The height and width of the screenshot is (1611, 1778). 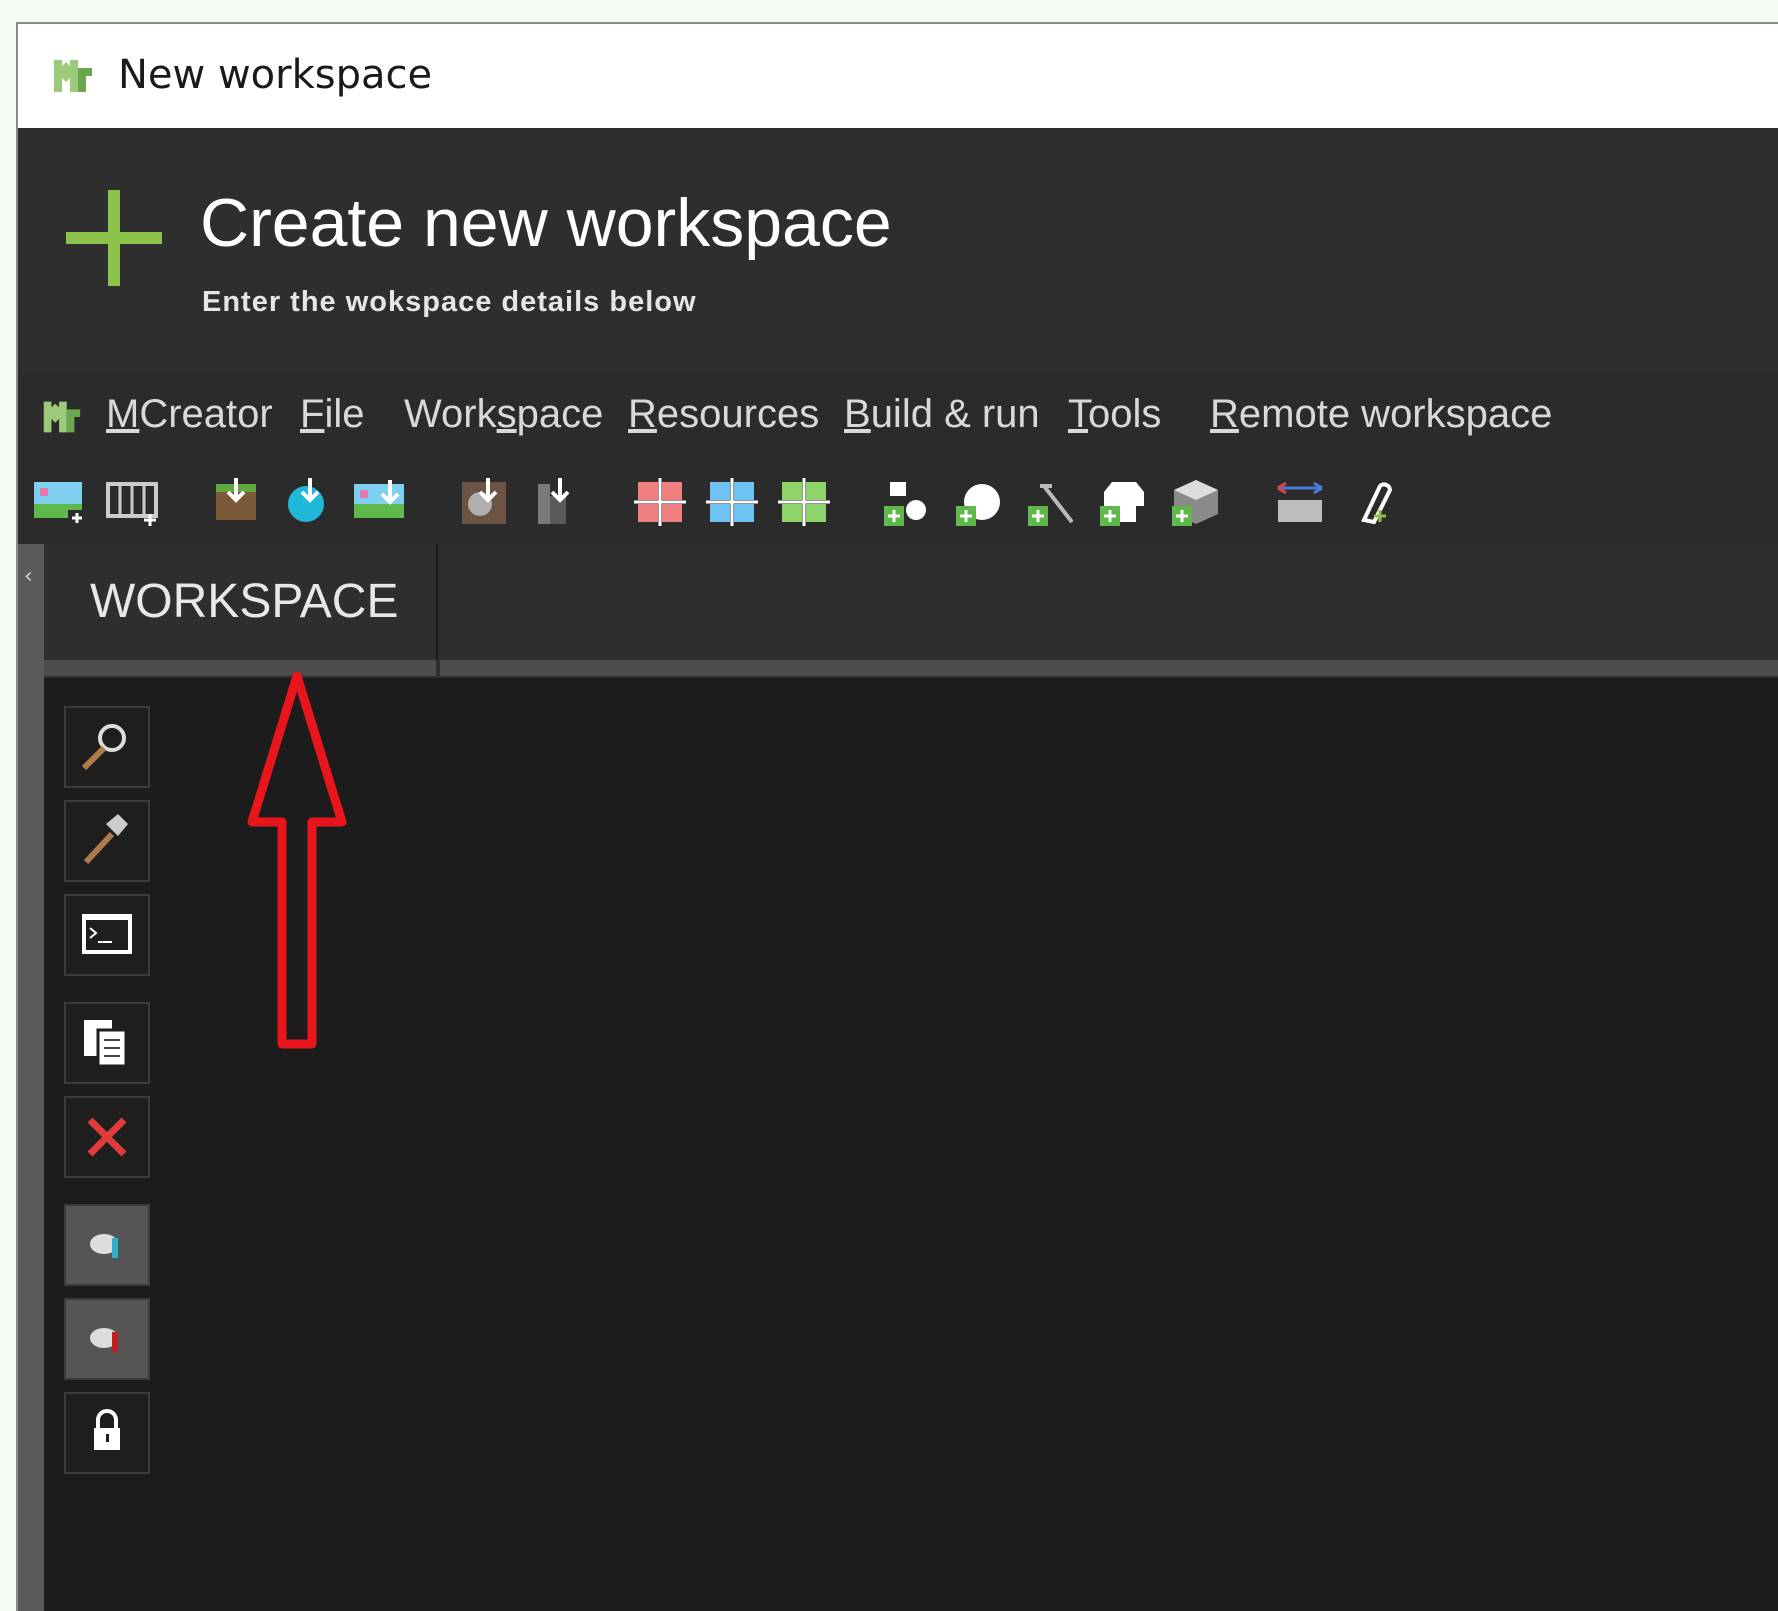 I want to click on console-icon, so click(x=107, y=934).